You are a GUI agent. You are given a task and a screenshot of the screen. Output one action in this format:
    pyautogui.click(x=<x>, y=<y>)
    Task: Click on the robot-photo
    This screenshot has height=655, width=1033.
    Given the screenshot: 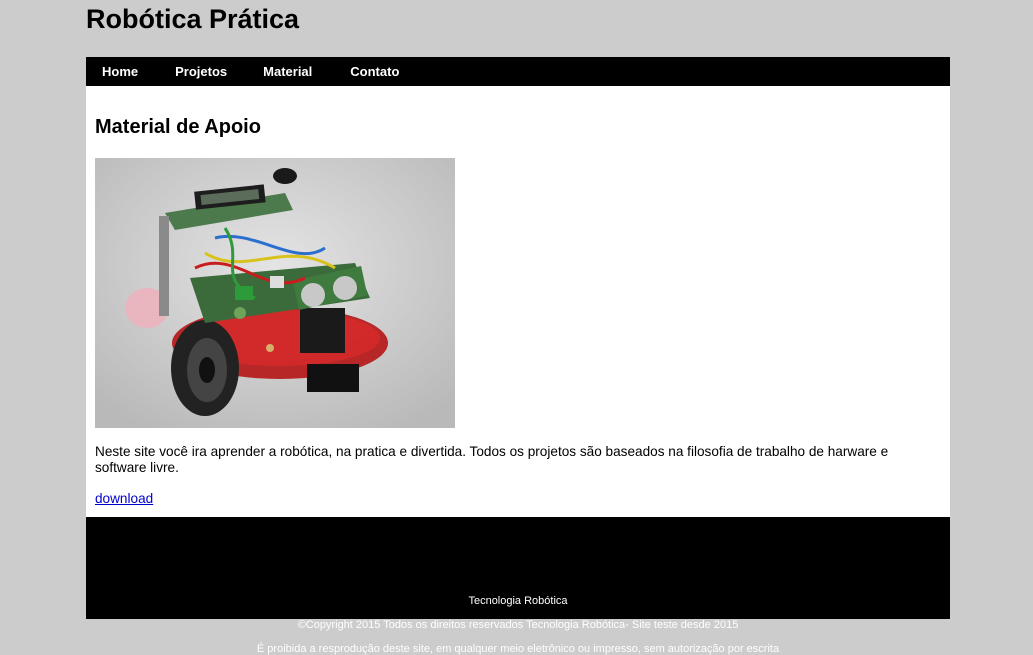 What is the action you would take?
    pyautogui.click(x=275, y=293)
    